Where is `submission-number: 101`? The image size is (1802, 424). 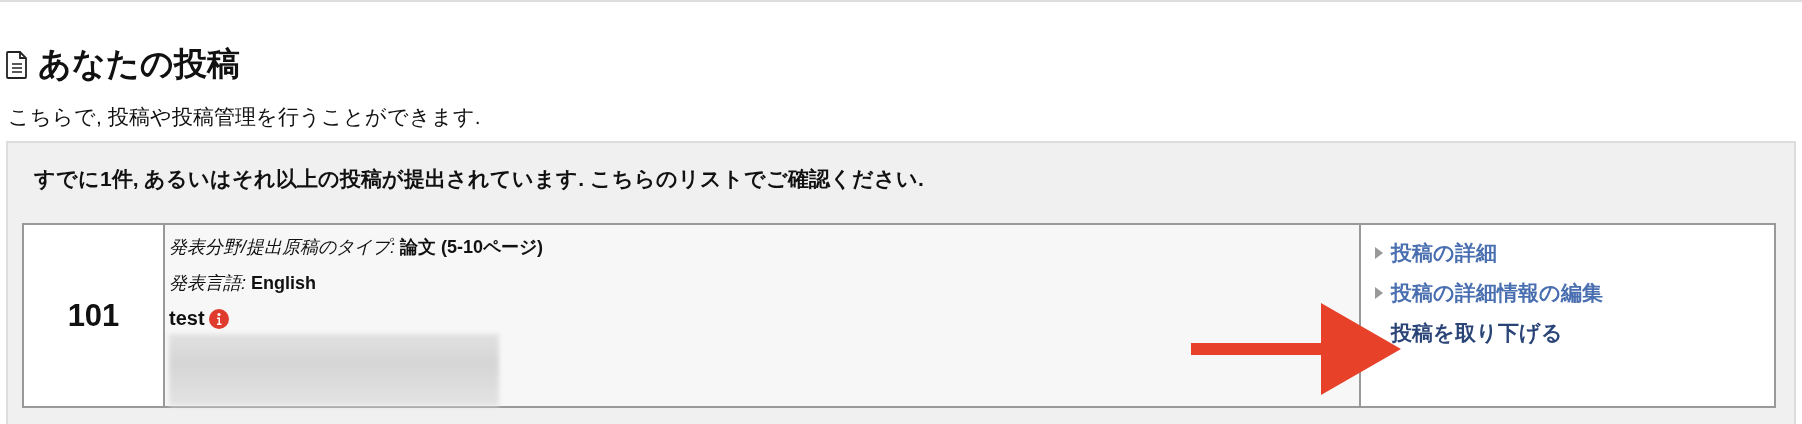 submission-number: 101 is located at coordinates (93, 315).